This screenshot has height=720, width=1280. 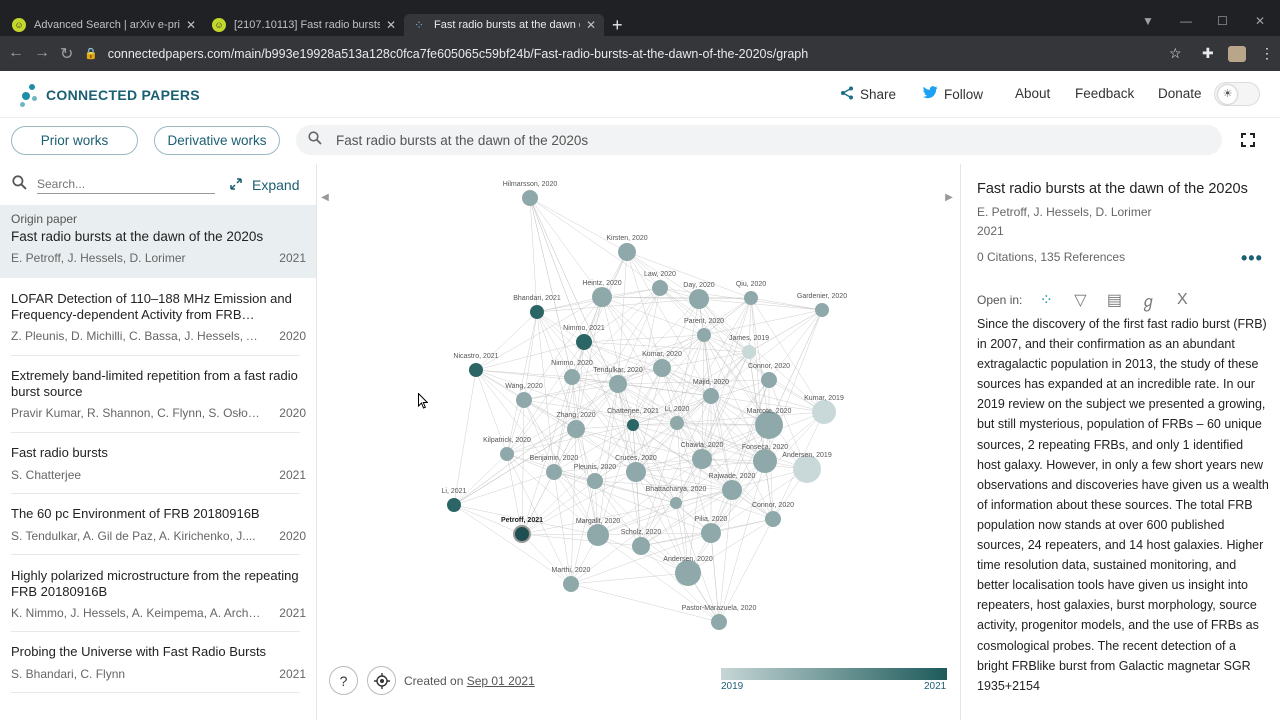 I want to click on close-window-icon: ✕, so click(x=1260, y=21).